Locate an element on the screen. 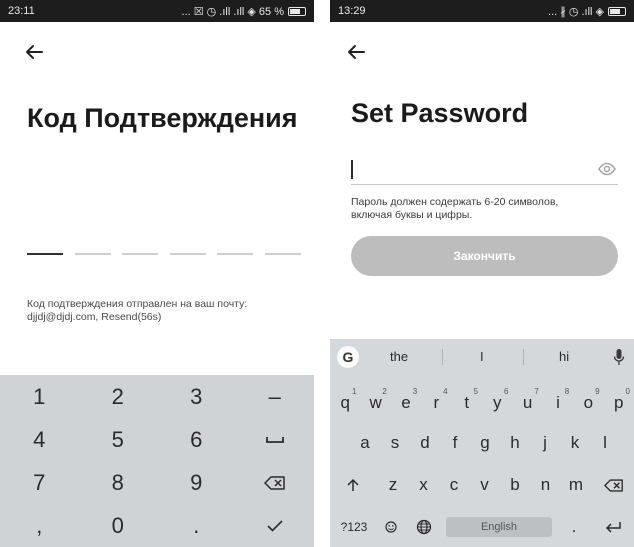  google-icon: G is located at coordinates (348, 357).